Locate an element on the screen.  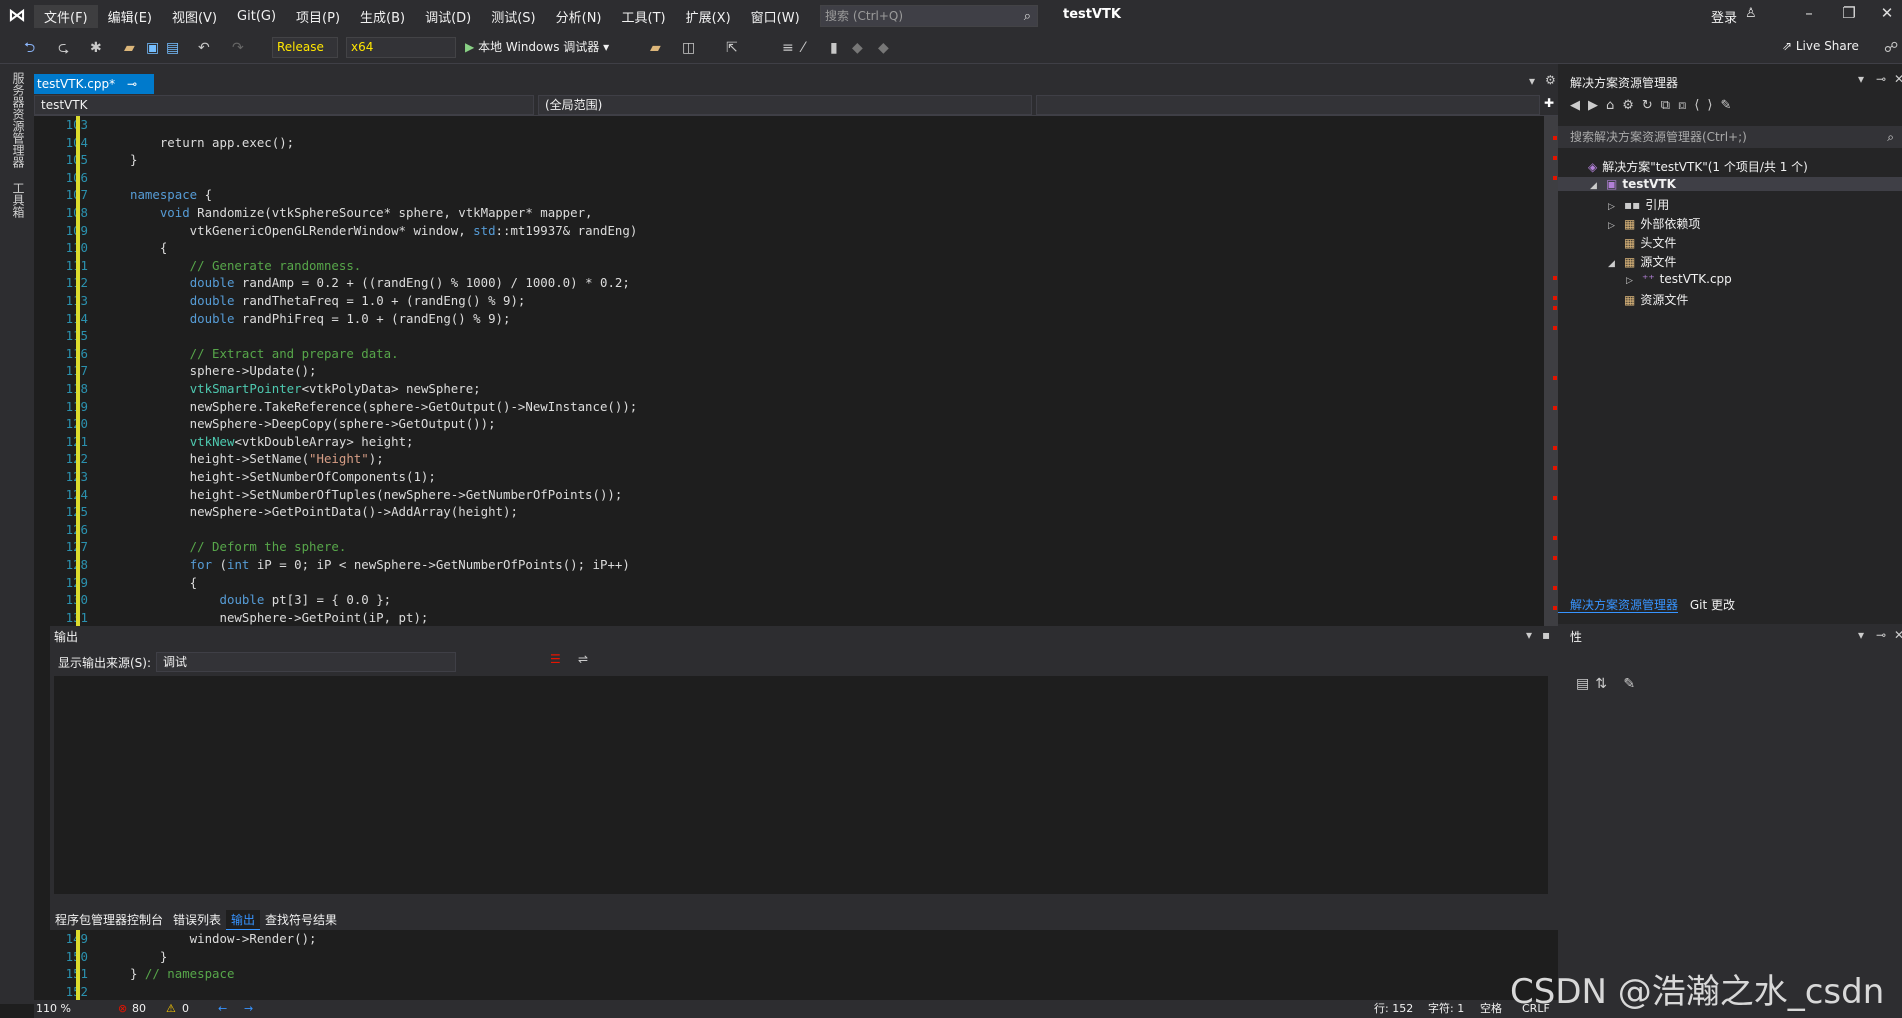
user-icon: ♙ is located at coordinates (1751, 13).